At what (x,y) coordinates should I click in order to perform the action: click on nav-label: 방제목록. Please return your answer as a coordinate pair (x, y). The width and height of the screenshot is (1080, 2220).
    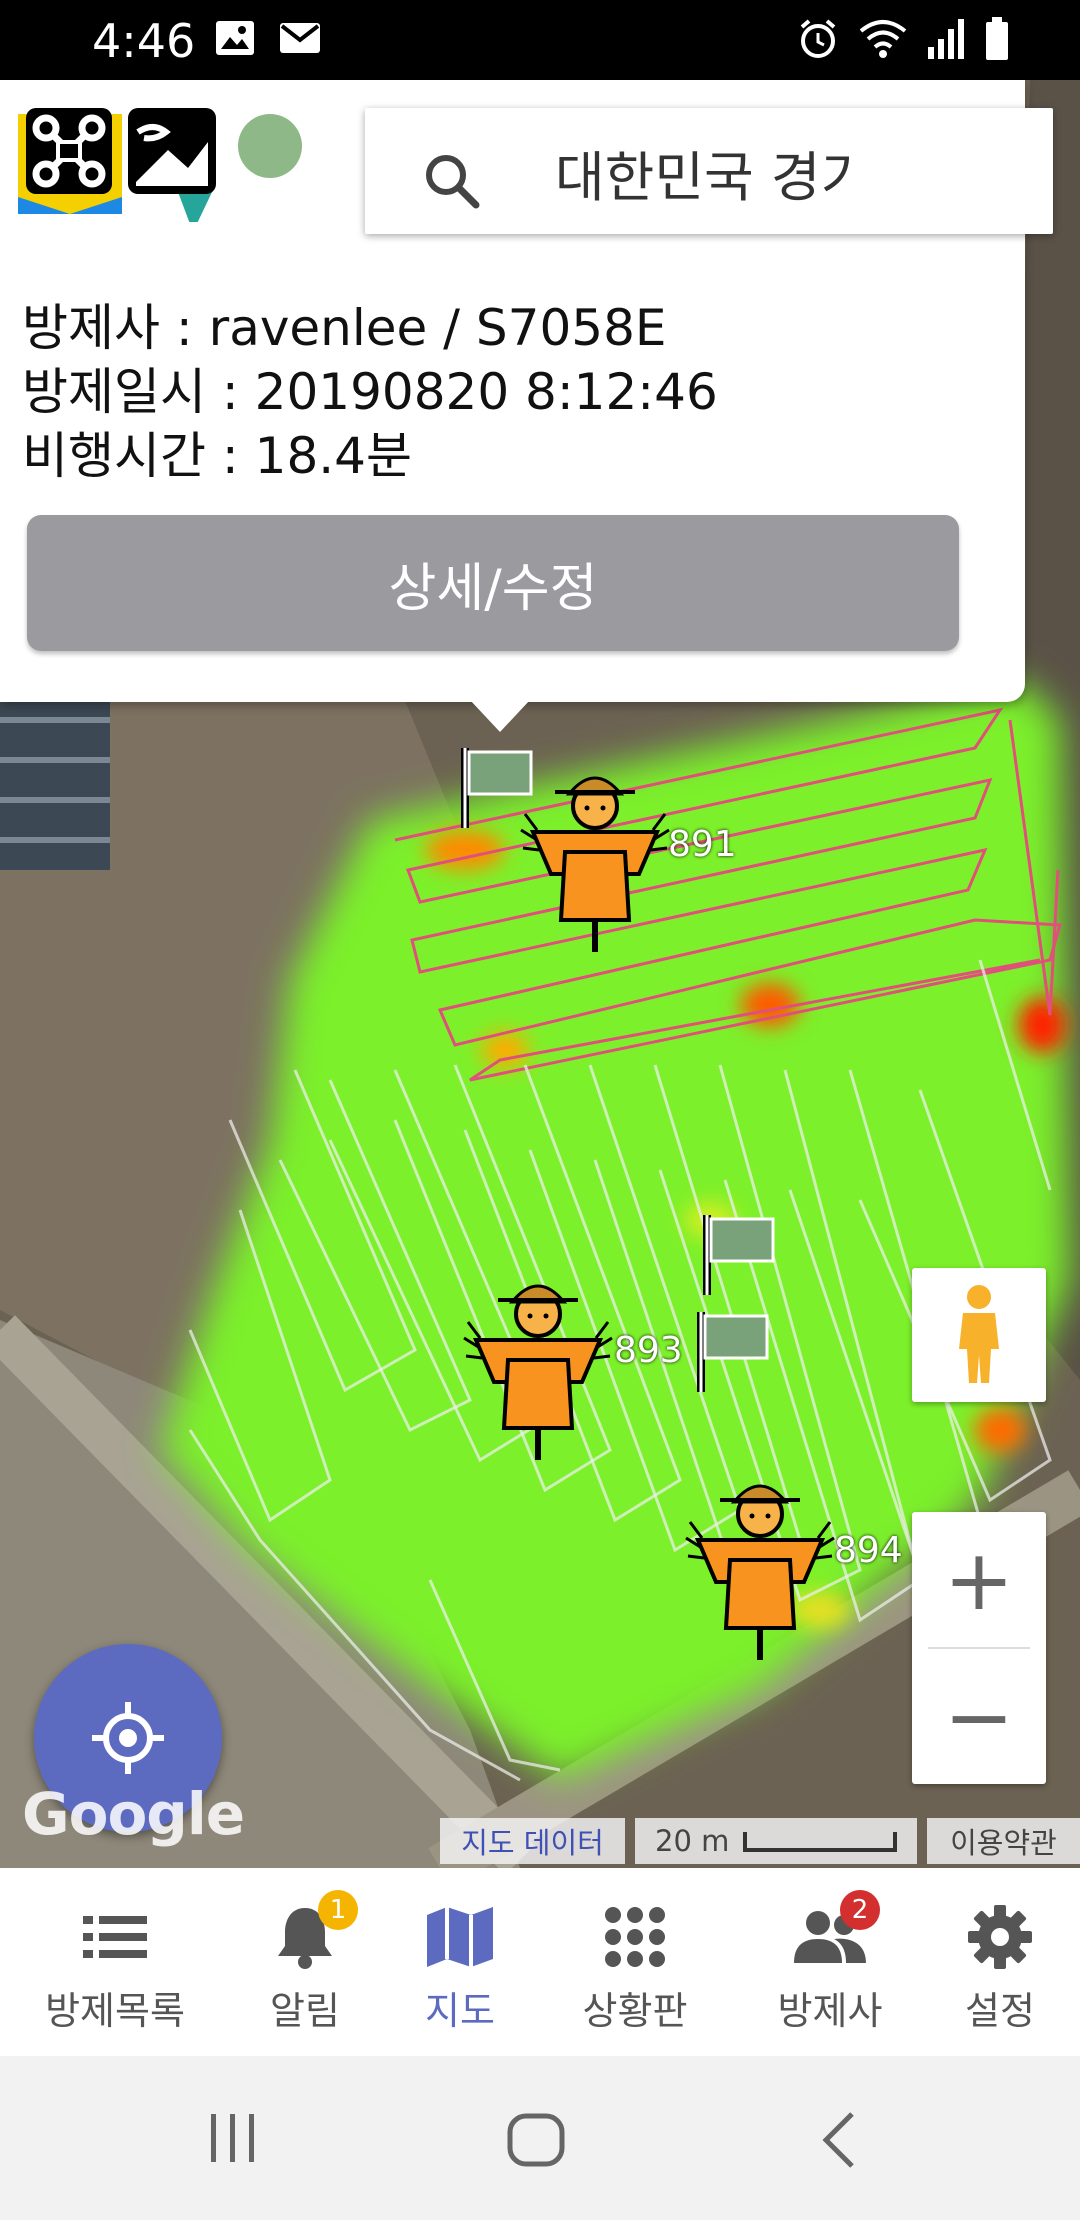
    Looking at the image, I should click on (115, 2011).